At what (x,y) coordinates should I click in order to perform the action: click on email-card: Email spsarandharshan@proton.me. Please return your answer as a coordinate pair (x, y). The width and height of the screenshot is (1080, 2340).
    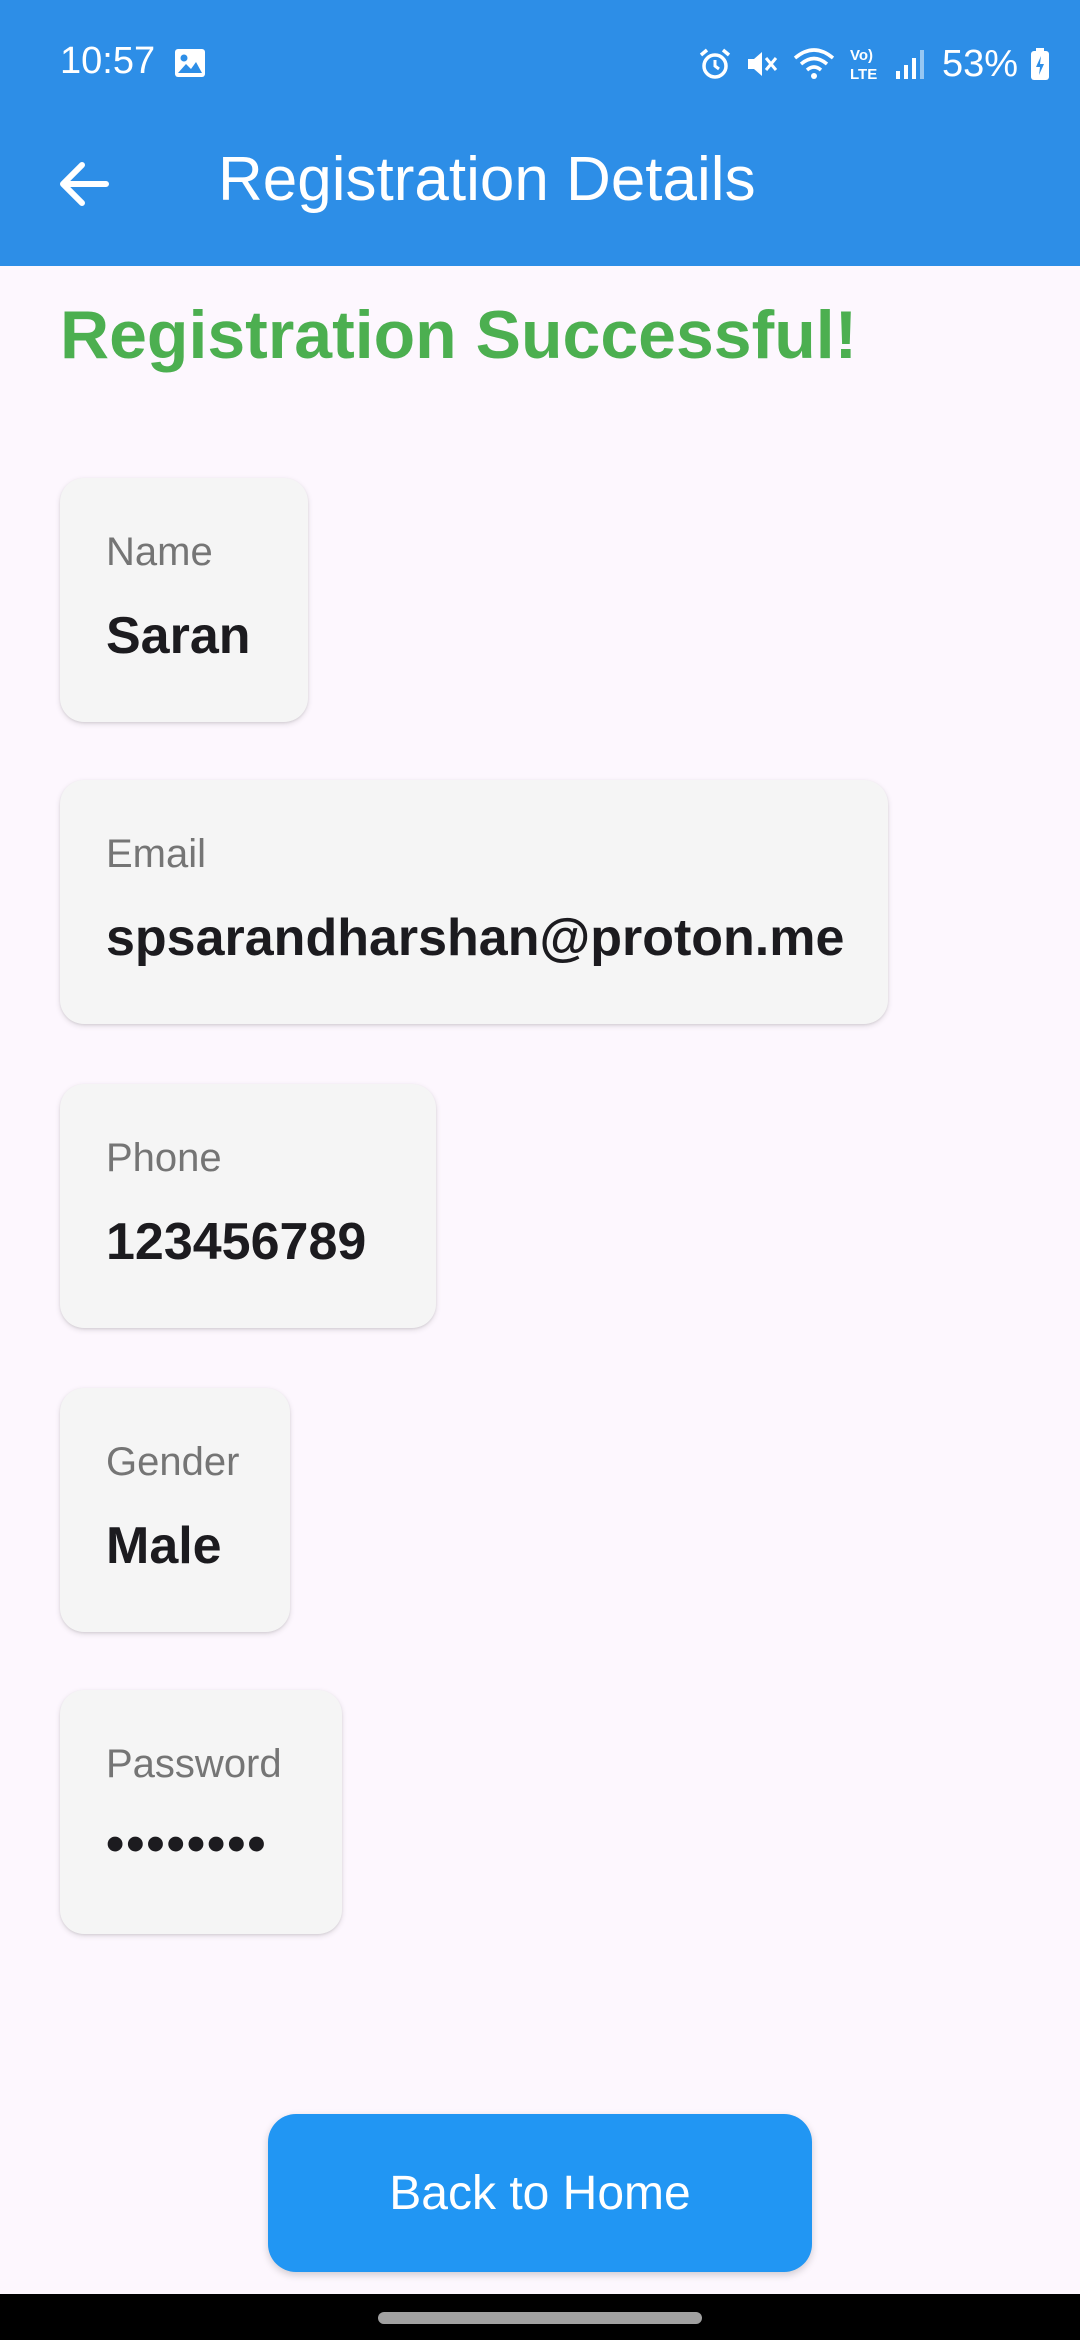
    Looking at the image, I should click on (474, 902).